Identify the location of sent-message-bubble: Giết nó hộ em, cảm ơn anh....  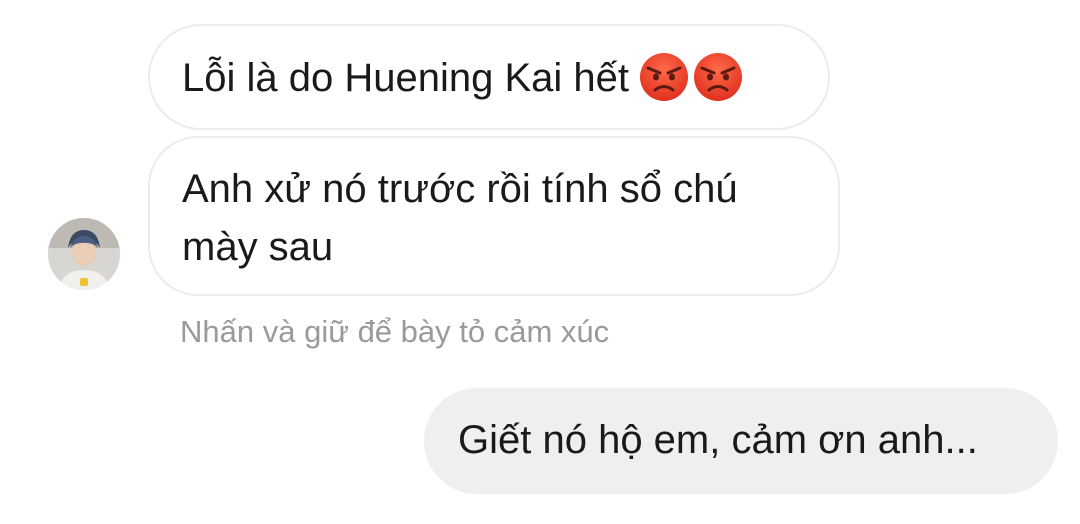
(741, 441).